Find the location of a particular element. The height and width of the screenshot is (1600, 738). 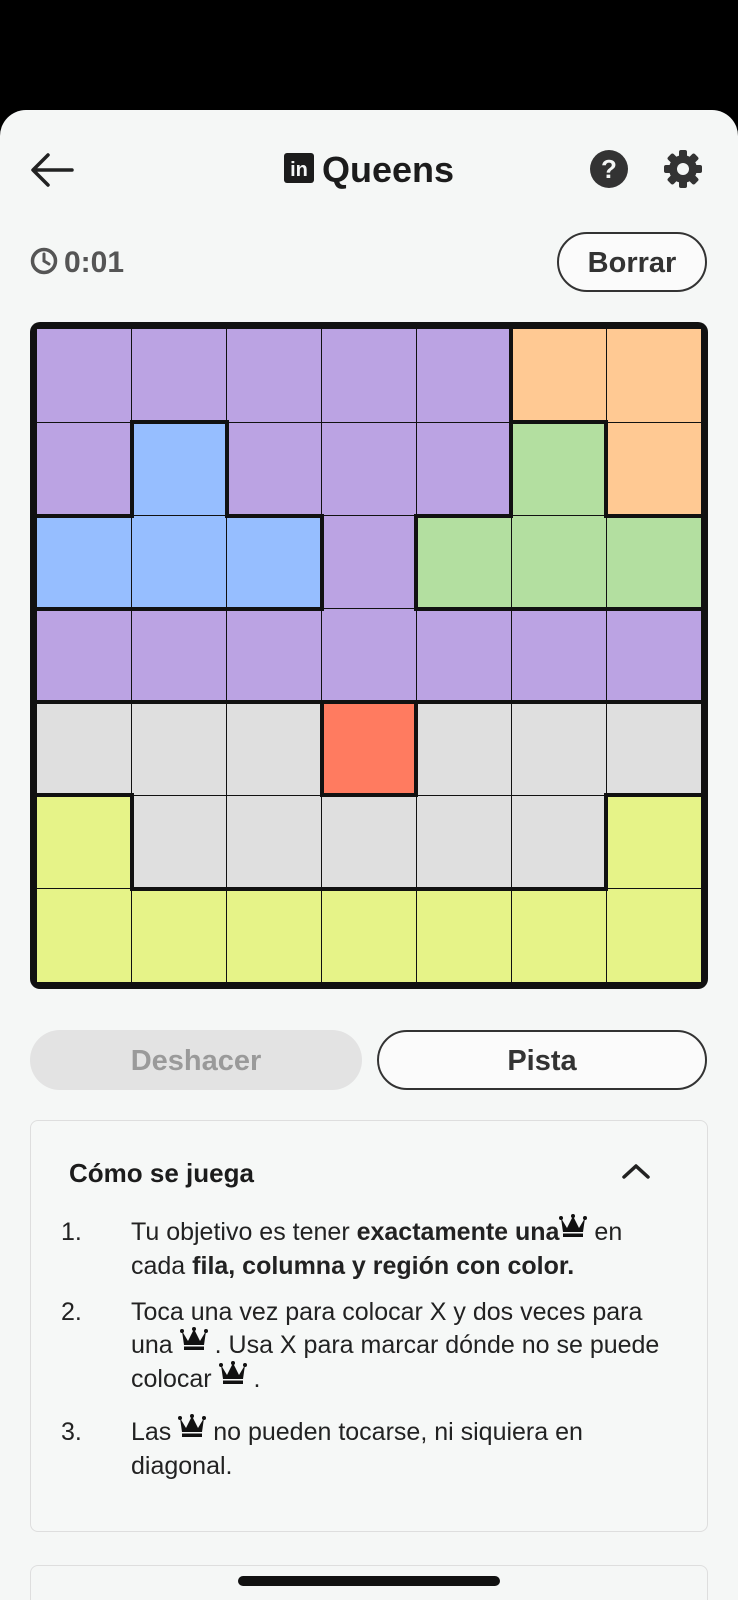

board-cell-r2-c4 is located at coordinates (369, 469).